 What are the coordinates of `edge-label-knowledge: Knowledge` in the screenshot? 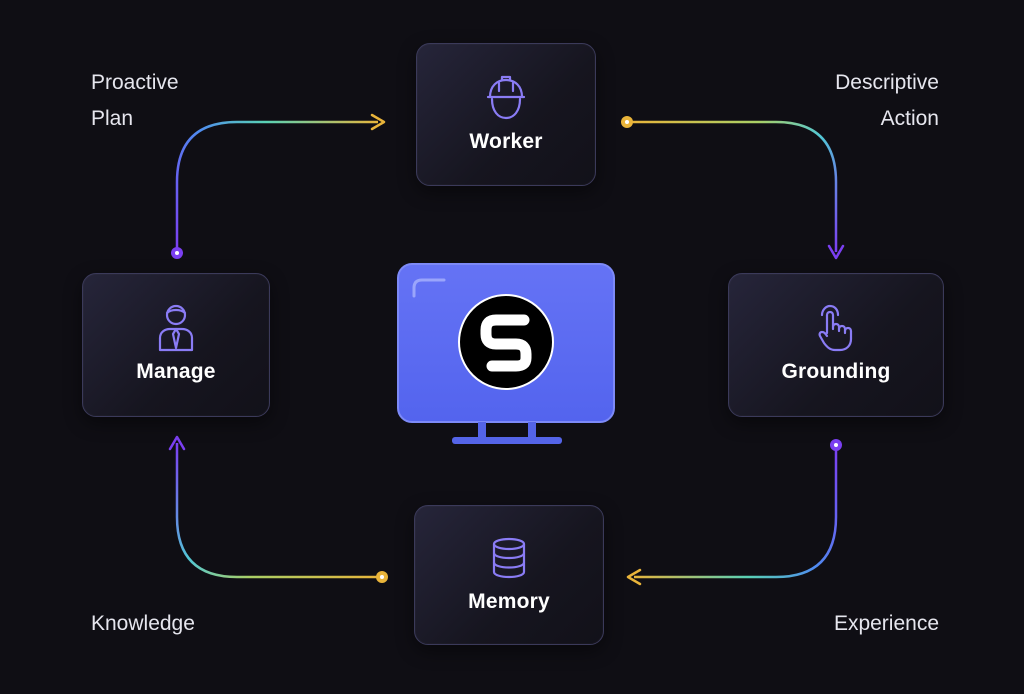 It's located at (143, 623).